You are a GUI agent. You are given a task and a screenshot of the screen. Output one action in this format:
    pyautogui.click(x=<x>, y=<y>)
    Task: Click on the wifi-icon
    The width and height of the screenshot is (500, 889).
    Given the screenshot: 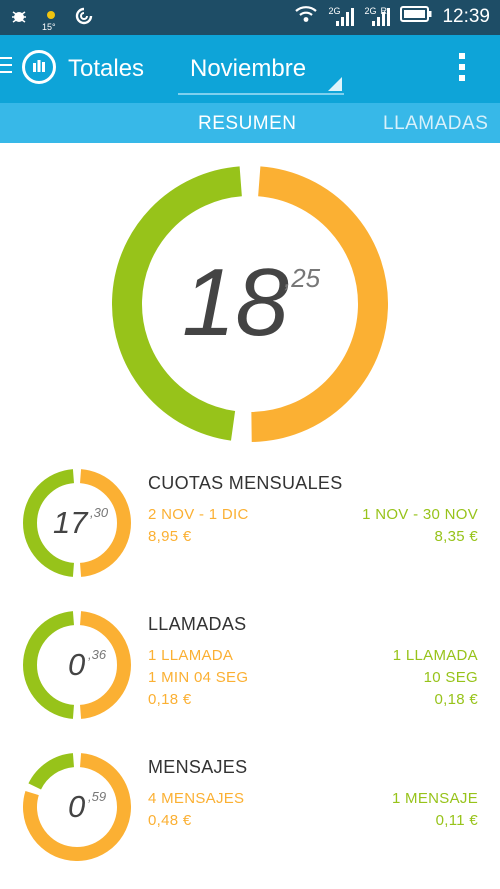 What is the action you would take?
    pyautogui.click(x=306, y=16)
    